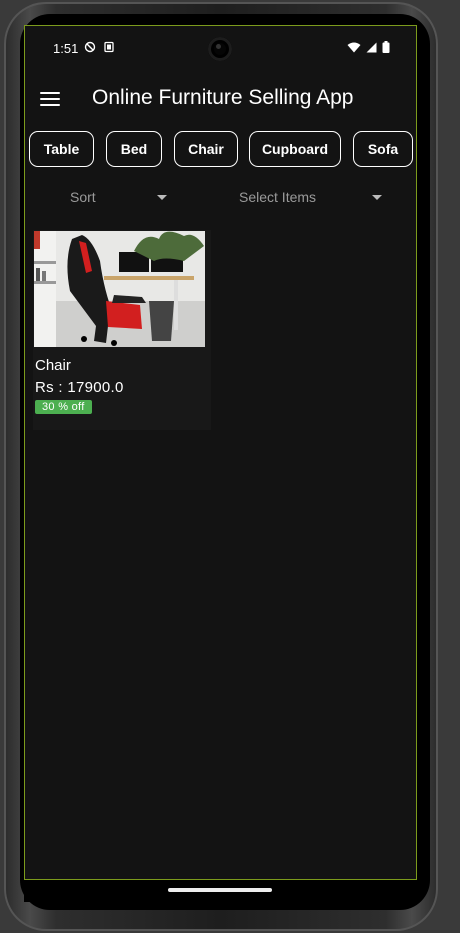 The width and height of the screenshot is (460, 933). I want to click on data-saver-icon, so click(90, 47).